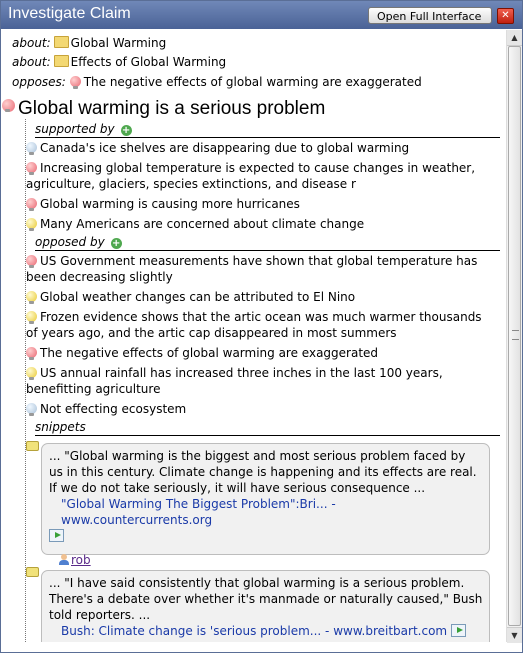 Image resolution: width=523 pixels, height=653 pixels. I want to click on about-row: about: Effects of Global Warming, so click(119, 62).